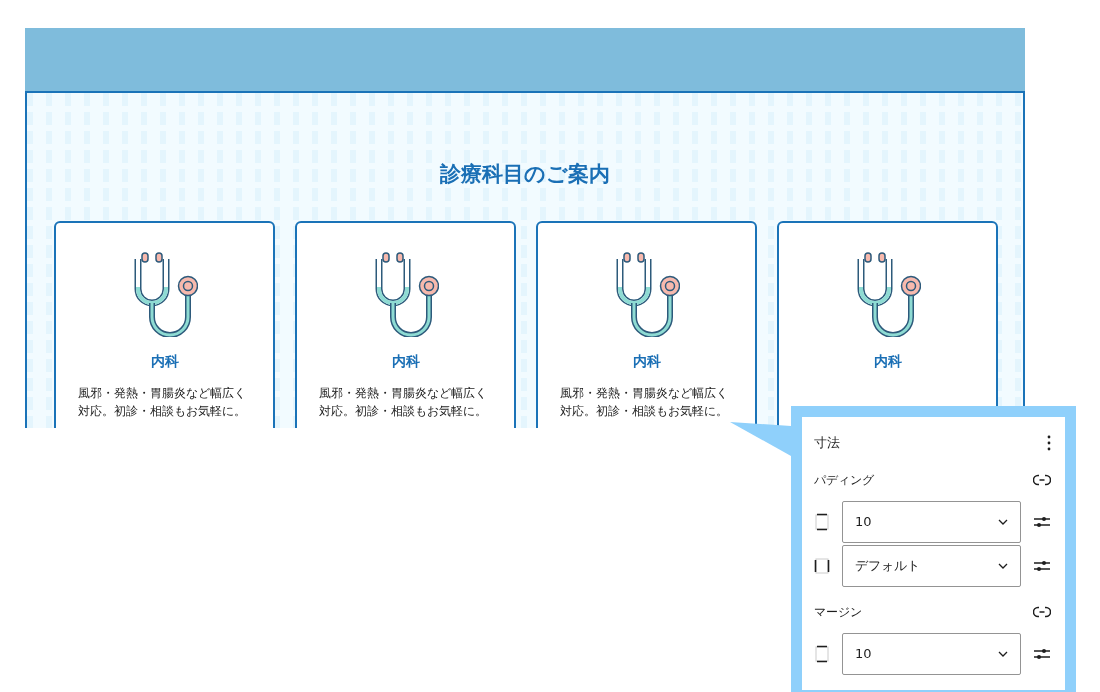 The width and height of the screenshot is (1100, 692). Describe the element at coordinates (838, 612) in the screenshot. I see `group-label: マージン` at that location.